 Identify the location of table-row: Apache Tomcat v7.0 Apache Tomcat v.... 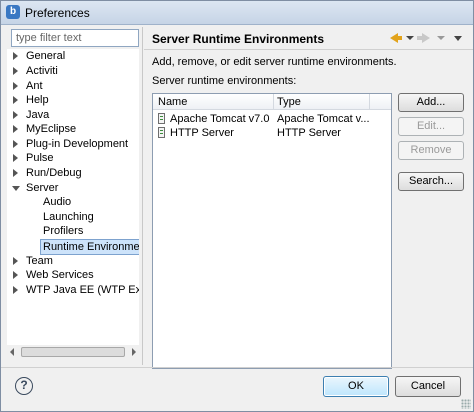
(272, 119).